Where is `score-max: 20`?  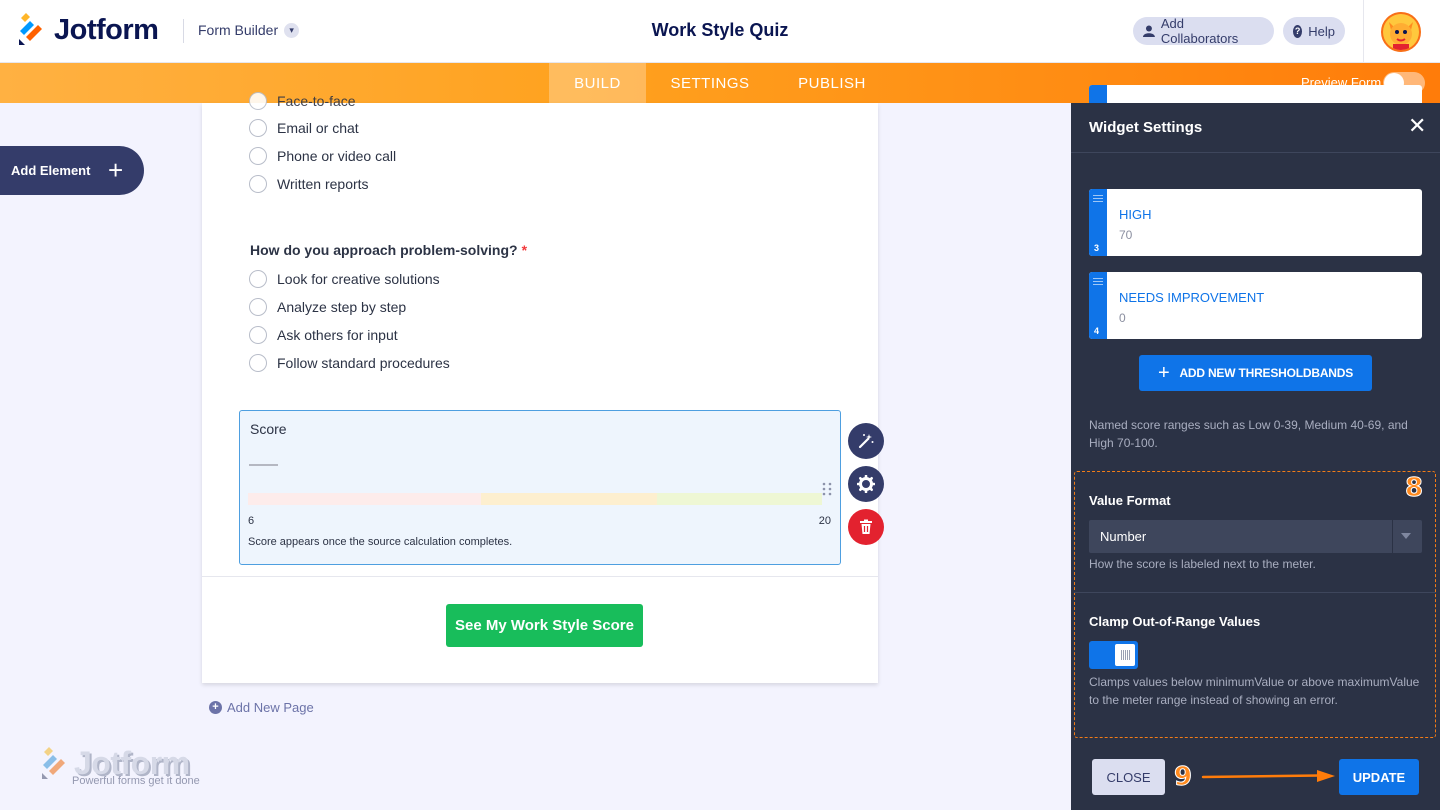 score-max: 20 is located at coordinates (824, 521).